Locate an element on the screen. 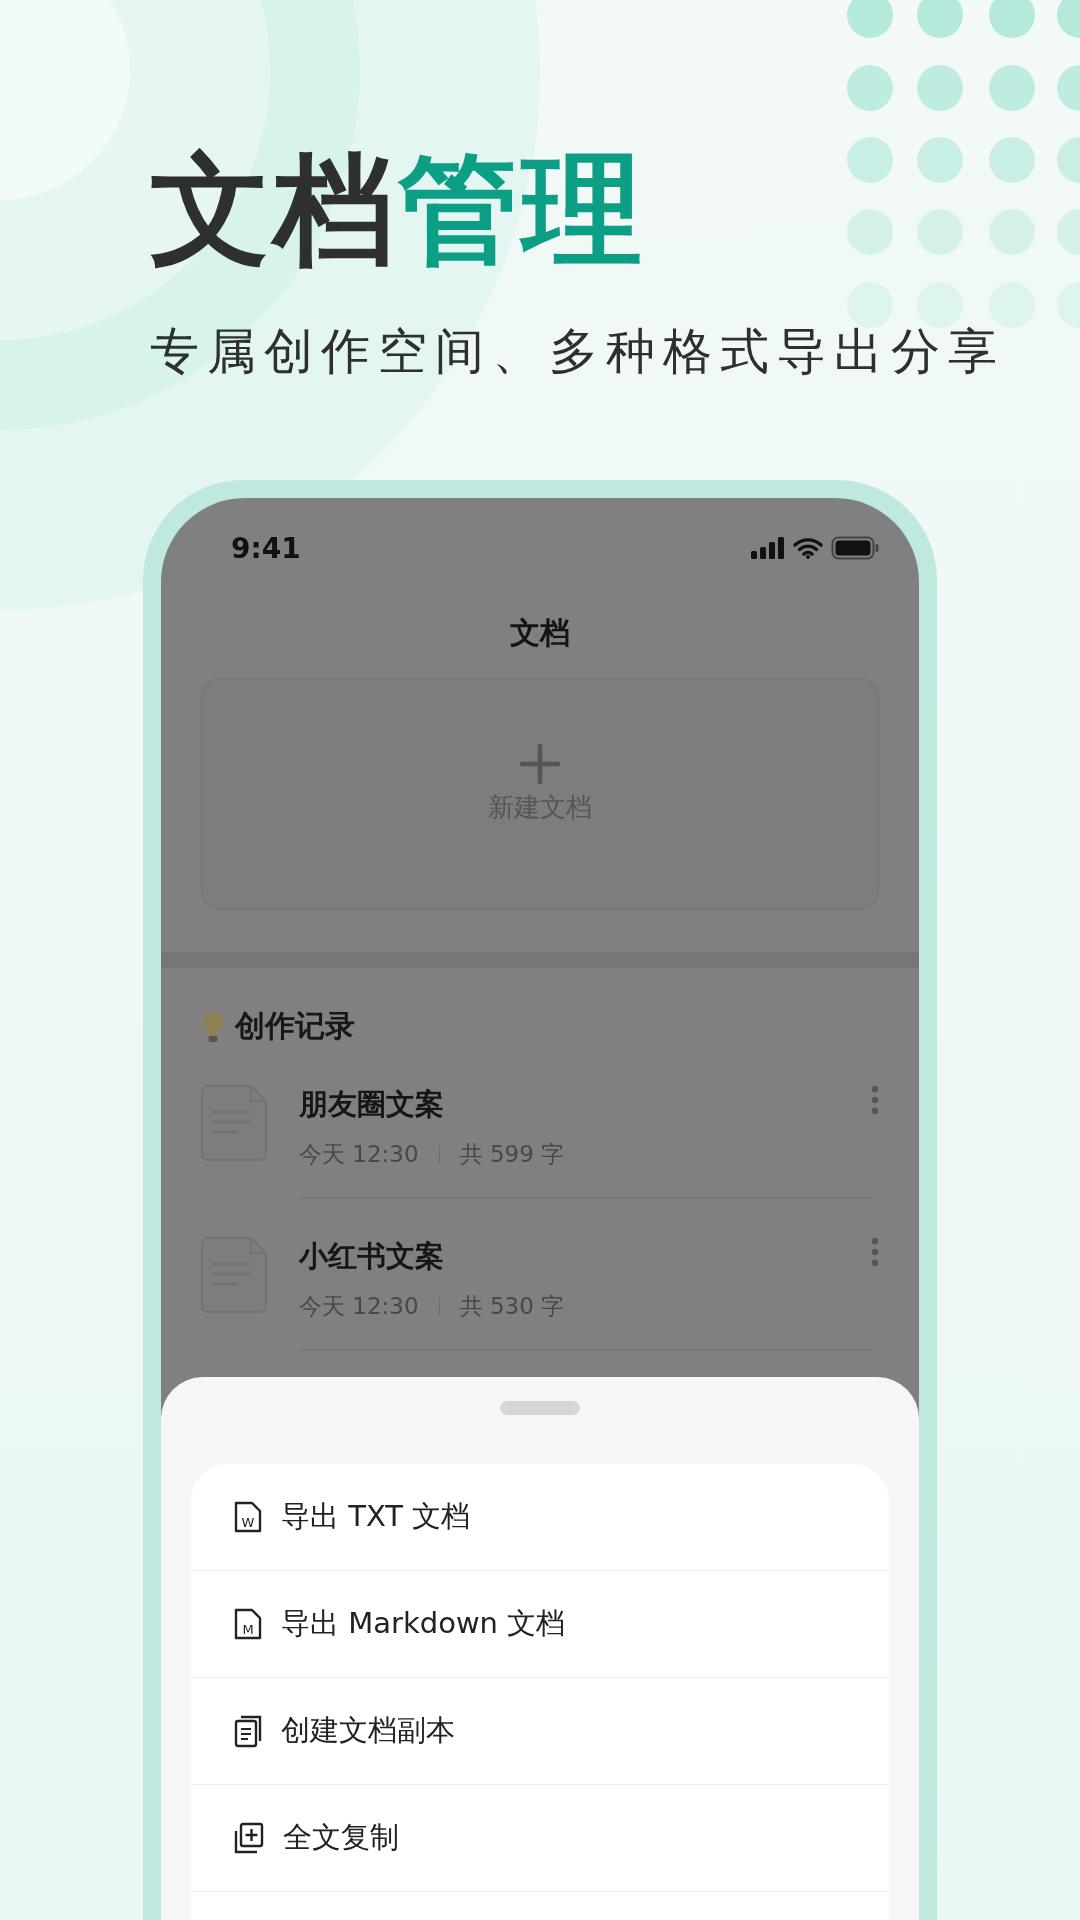 The height and width of the screenshot is (1920, 1080). word-count: 共 530 字 is located at coordinates (512, 1306).